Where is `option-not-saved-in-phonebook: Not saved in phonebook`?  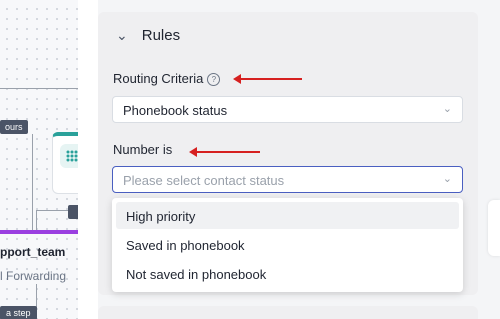
option-not-saved-in-phonebook: Not saved in phonebook is located at coordinates (287, 273).